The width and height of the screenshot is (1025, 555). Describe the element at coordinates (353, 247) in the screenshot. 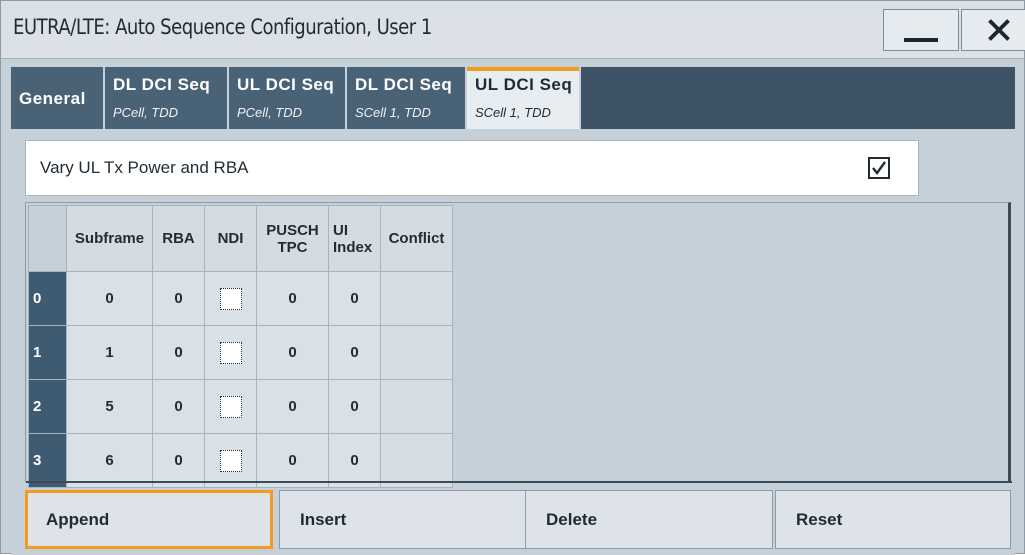

I see `ui-index-header-line2: Index` at that location.